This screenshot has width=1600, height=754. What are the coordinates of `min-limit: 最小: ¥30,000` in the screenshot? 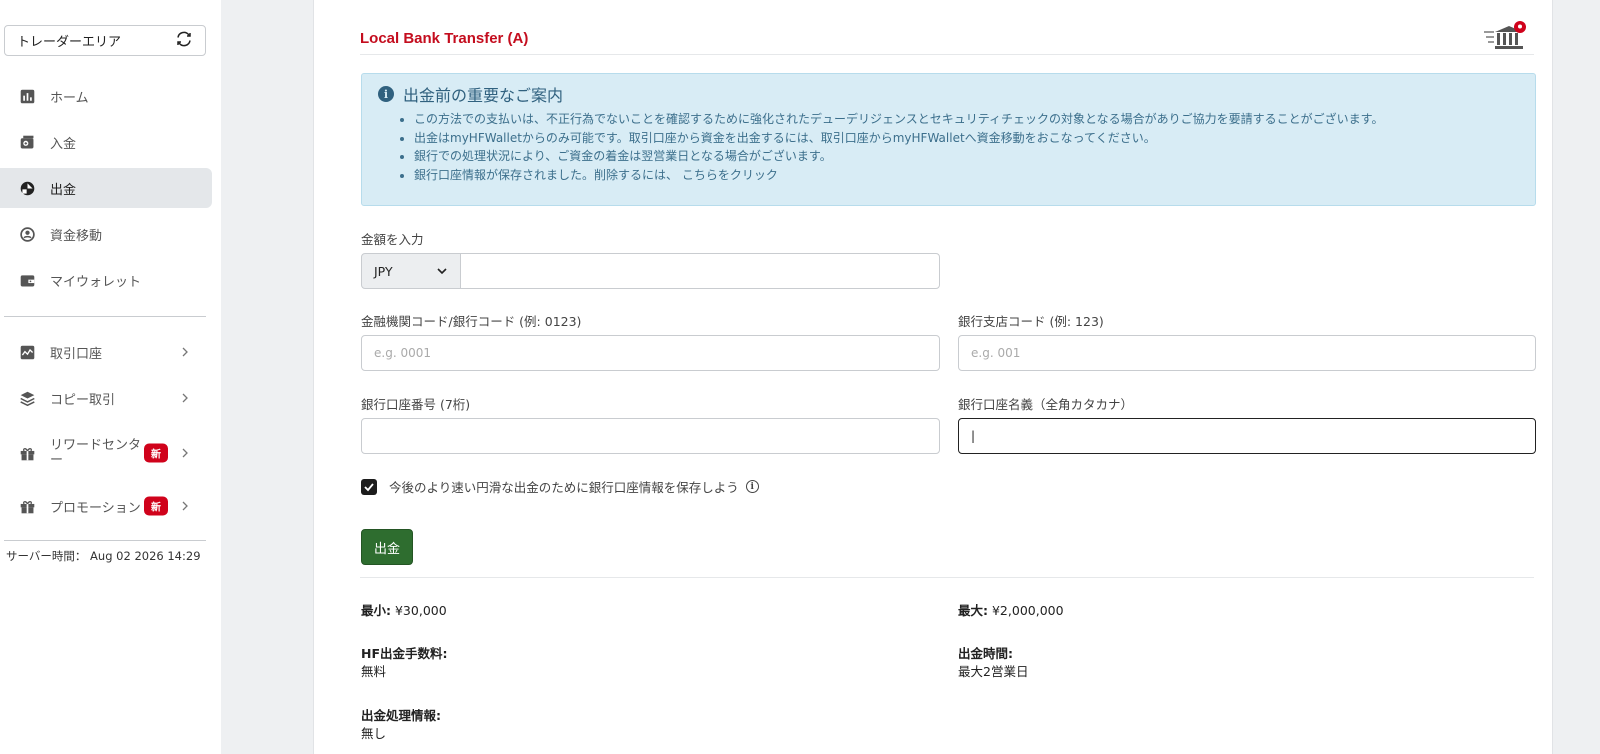 It's located at (404, 611).